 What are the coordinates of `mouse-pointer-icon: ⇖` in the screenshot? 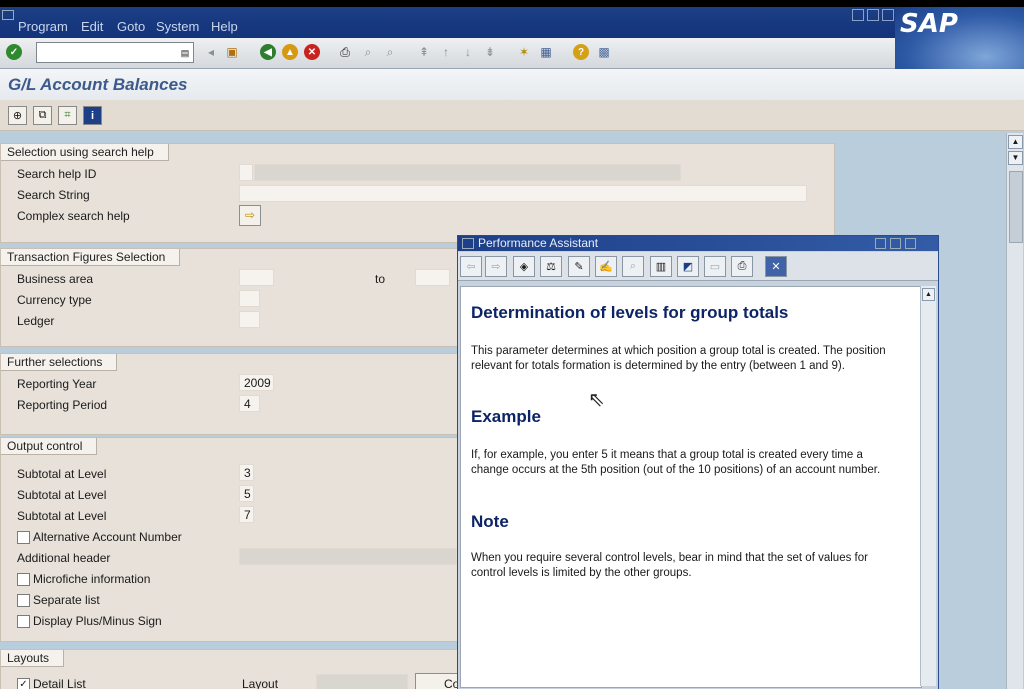 It's located at (596, 400).